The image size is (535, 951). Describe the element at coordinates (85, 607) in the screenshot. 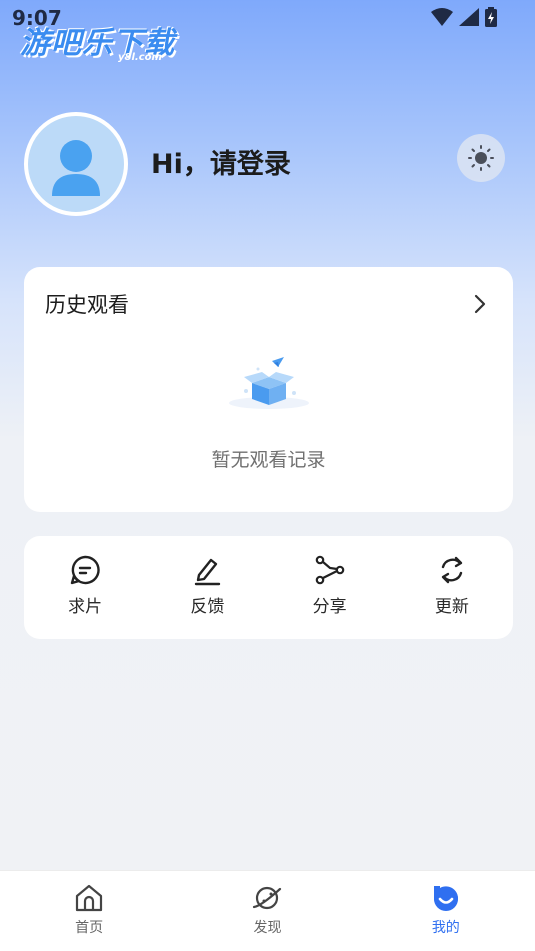

I see `tool-label: 求片` at that location.